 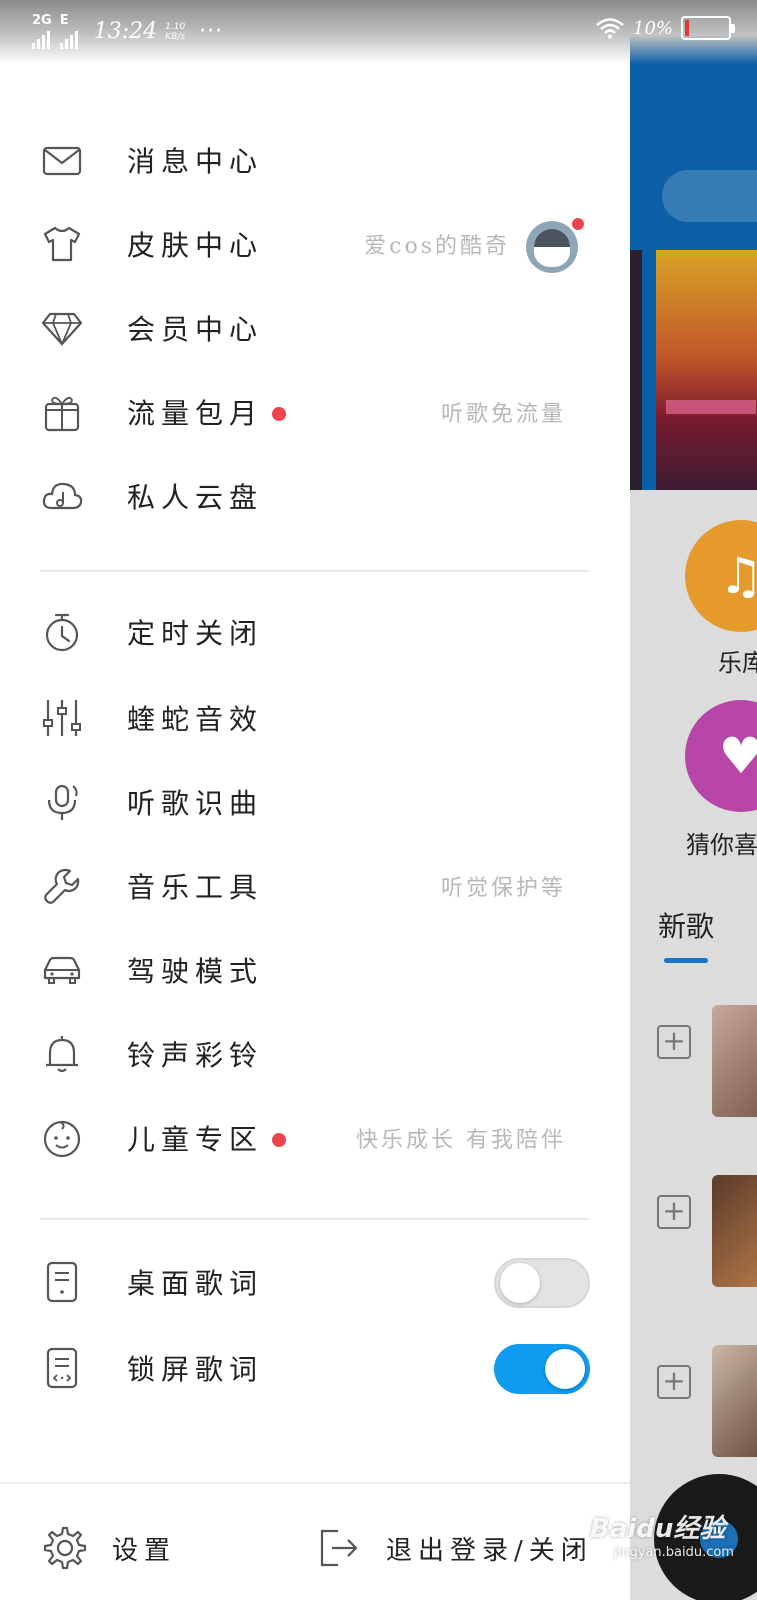 I want to click on logout-label: 退出登录/关闭, so click(x=489, y=1550).